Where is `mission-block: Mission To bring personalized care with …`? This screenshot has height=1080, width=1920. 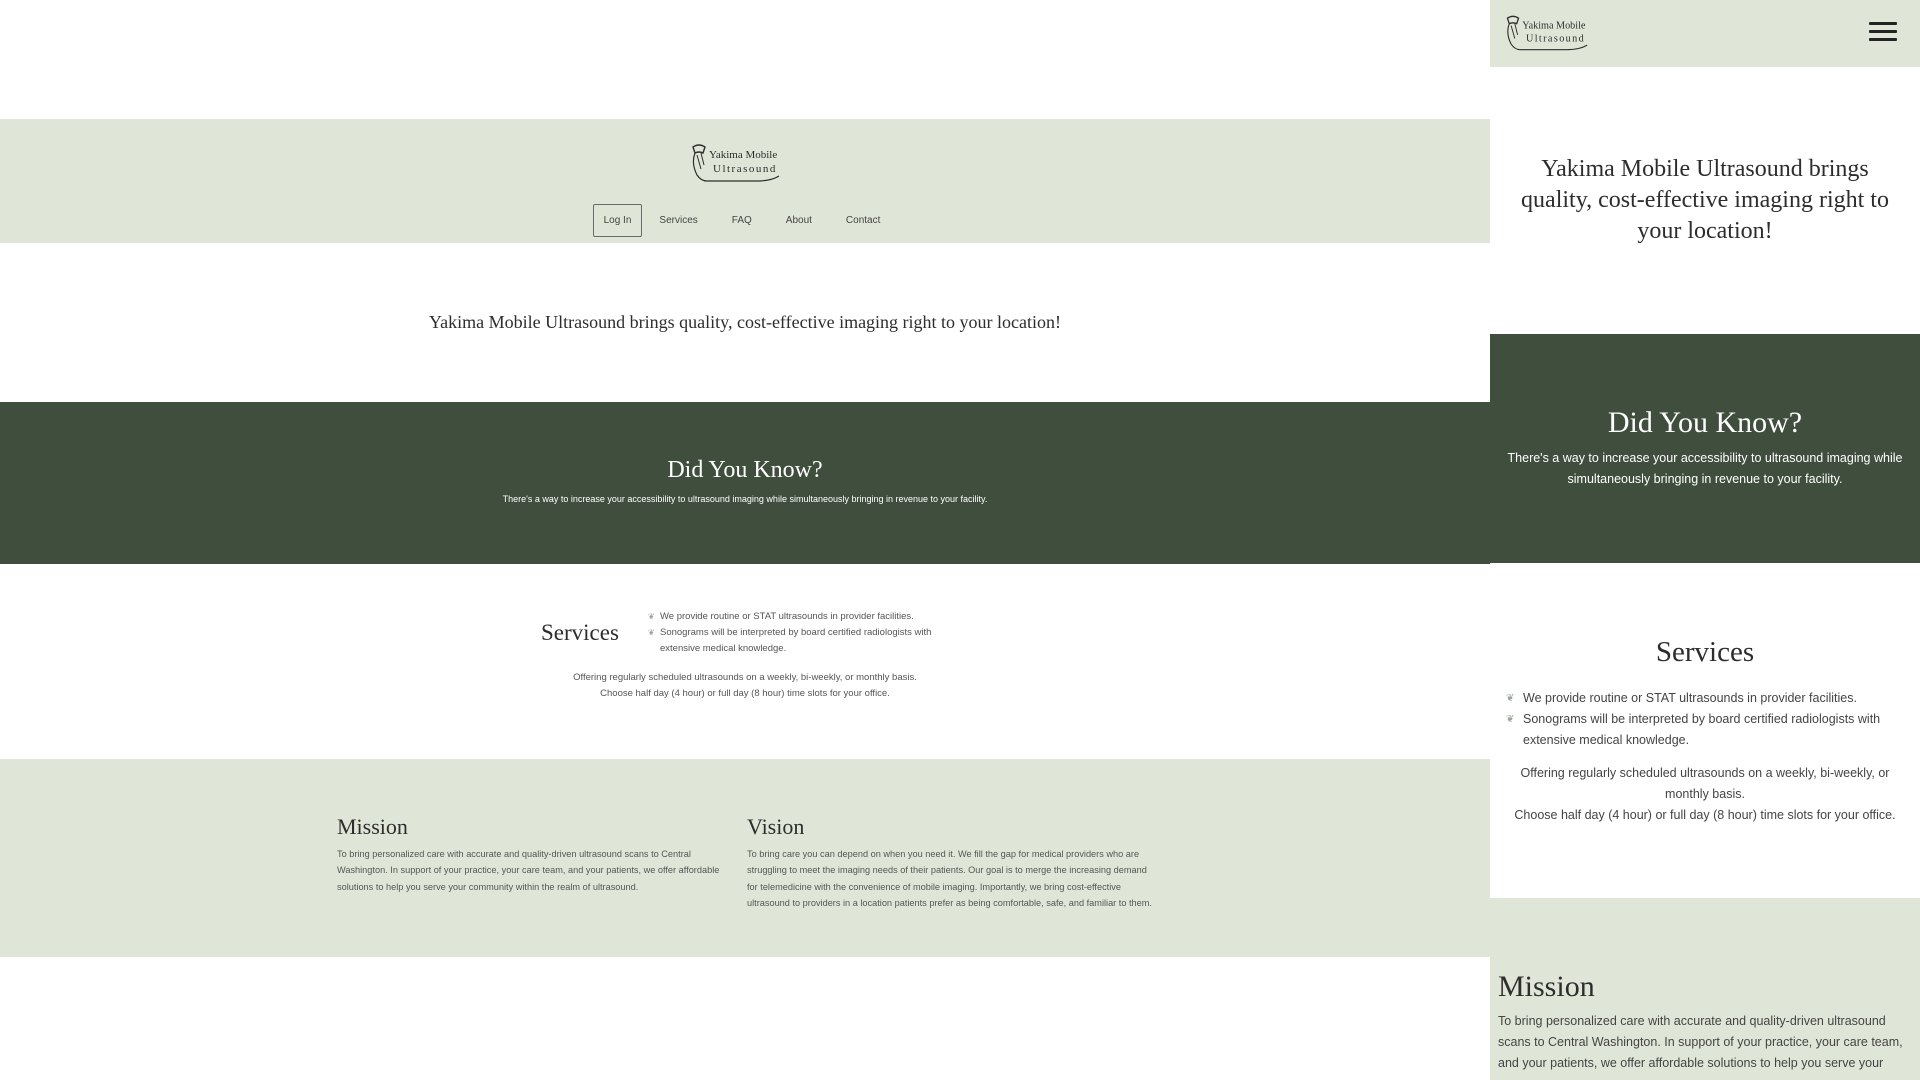 mission-block: Mission To bring personalized care with … is located at coordinates (534, 854).